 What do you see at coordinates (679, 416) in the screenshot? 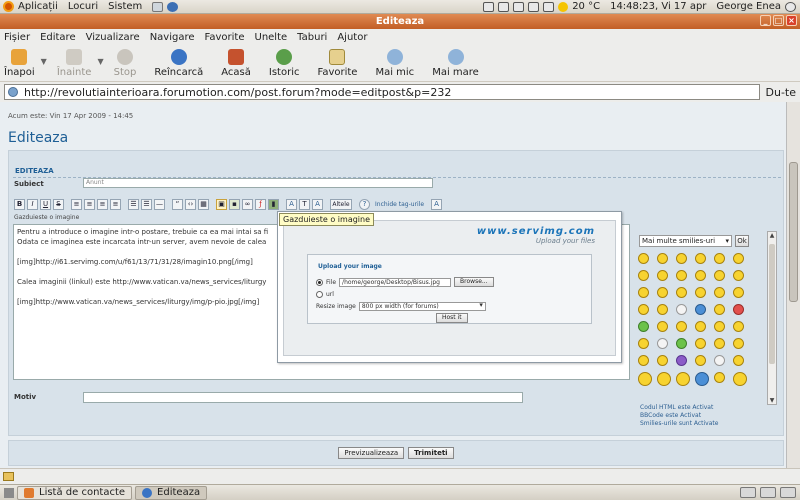
I see `bbcode-status-link: BBCode este Activat` at bounding box center [679, 416].